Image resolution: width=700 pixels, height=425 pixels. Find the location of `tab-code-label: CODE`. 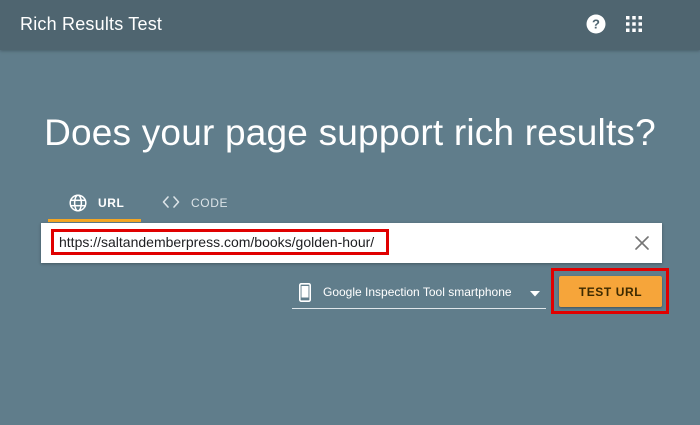

tab-code-label: CODE is located at coordinates (210, 203).